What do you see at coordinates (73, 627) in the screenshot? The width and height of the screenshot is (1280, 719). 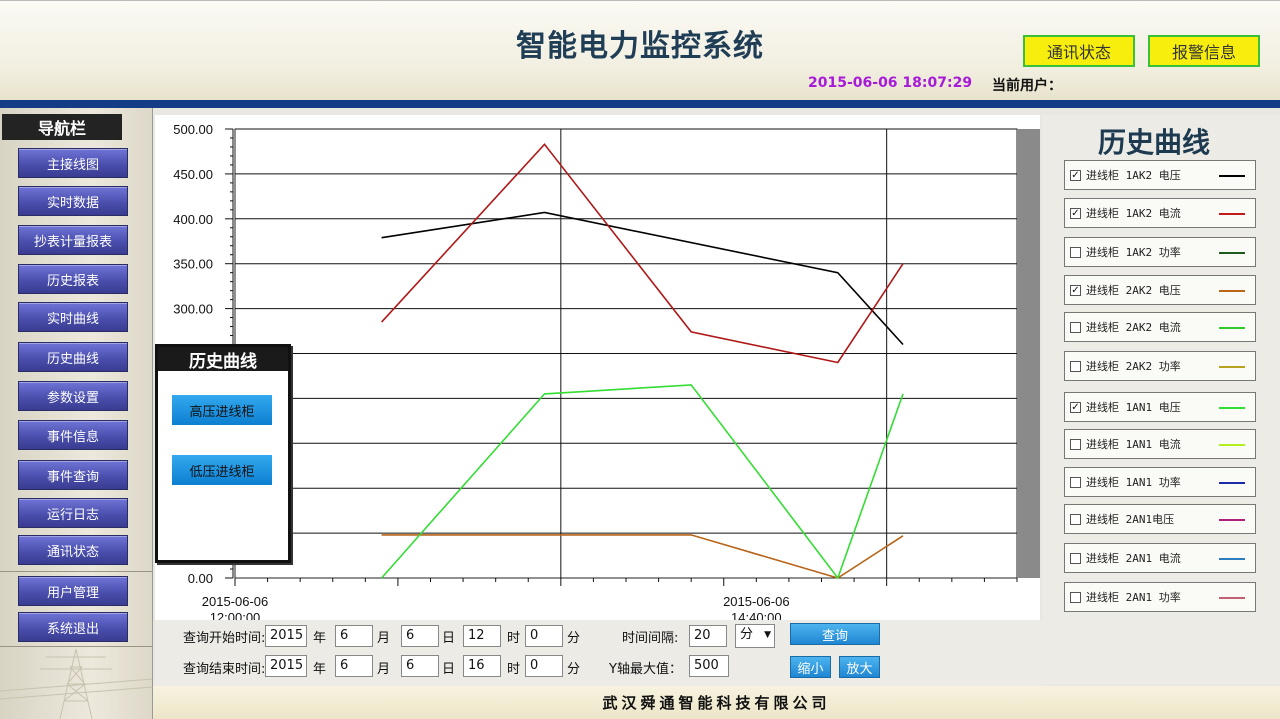 I see `nav-system-exit: 系统退出` at bounding box center [73, 627].